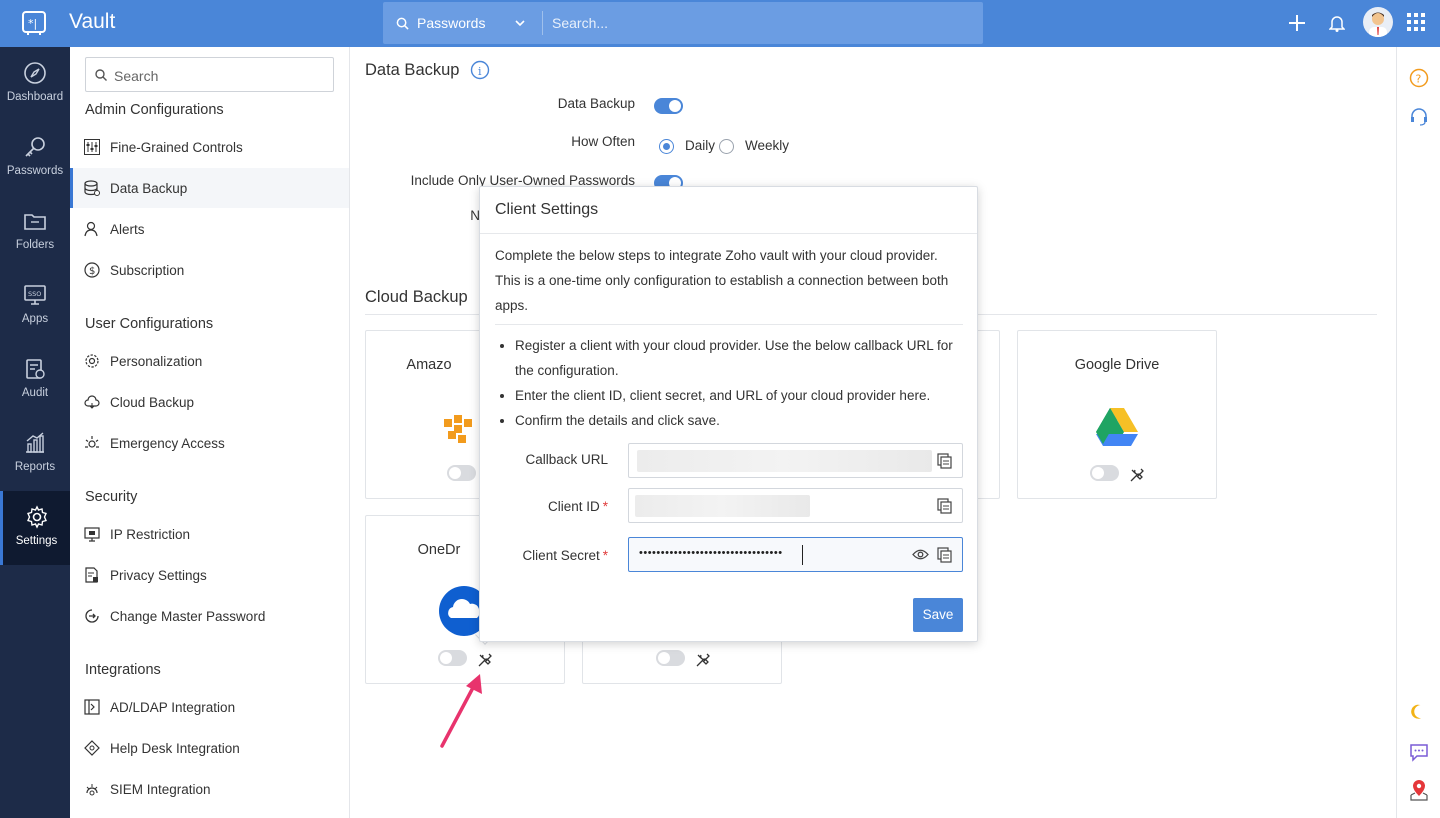 The width and height of the screenshot is (1440, 818). What do you see at coordinates (209, 188) in the screenshot?
I see `sidebar-item-data-backup: Data Backup` at bounding box center [209, 188].